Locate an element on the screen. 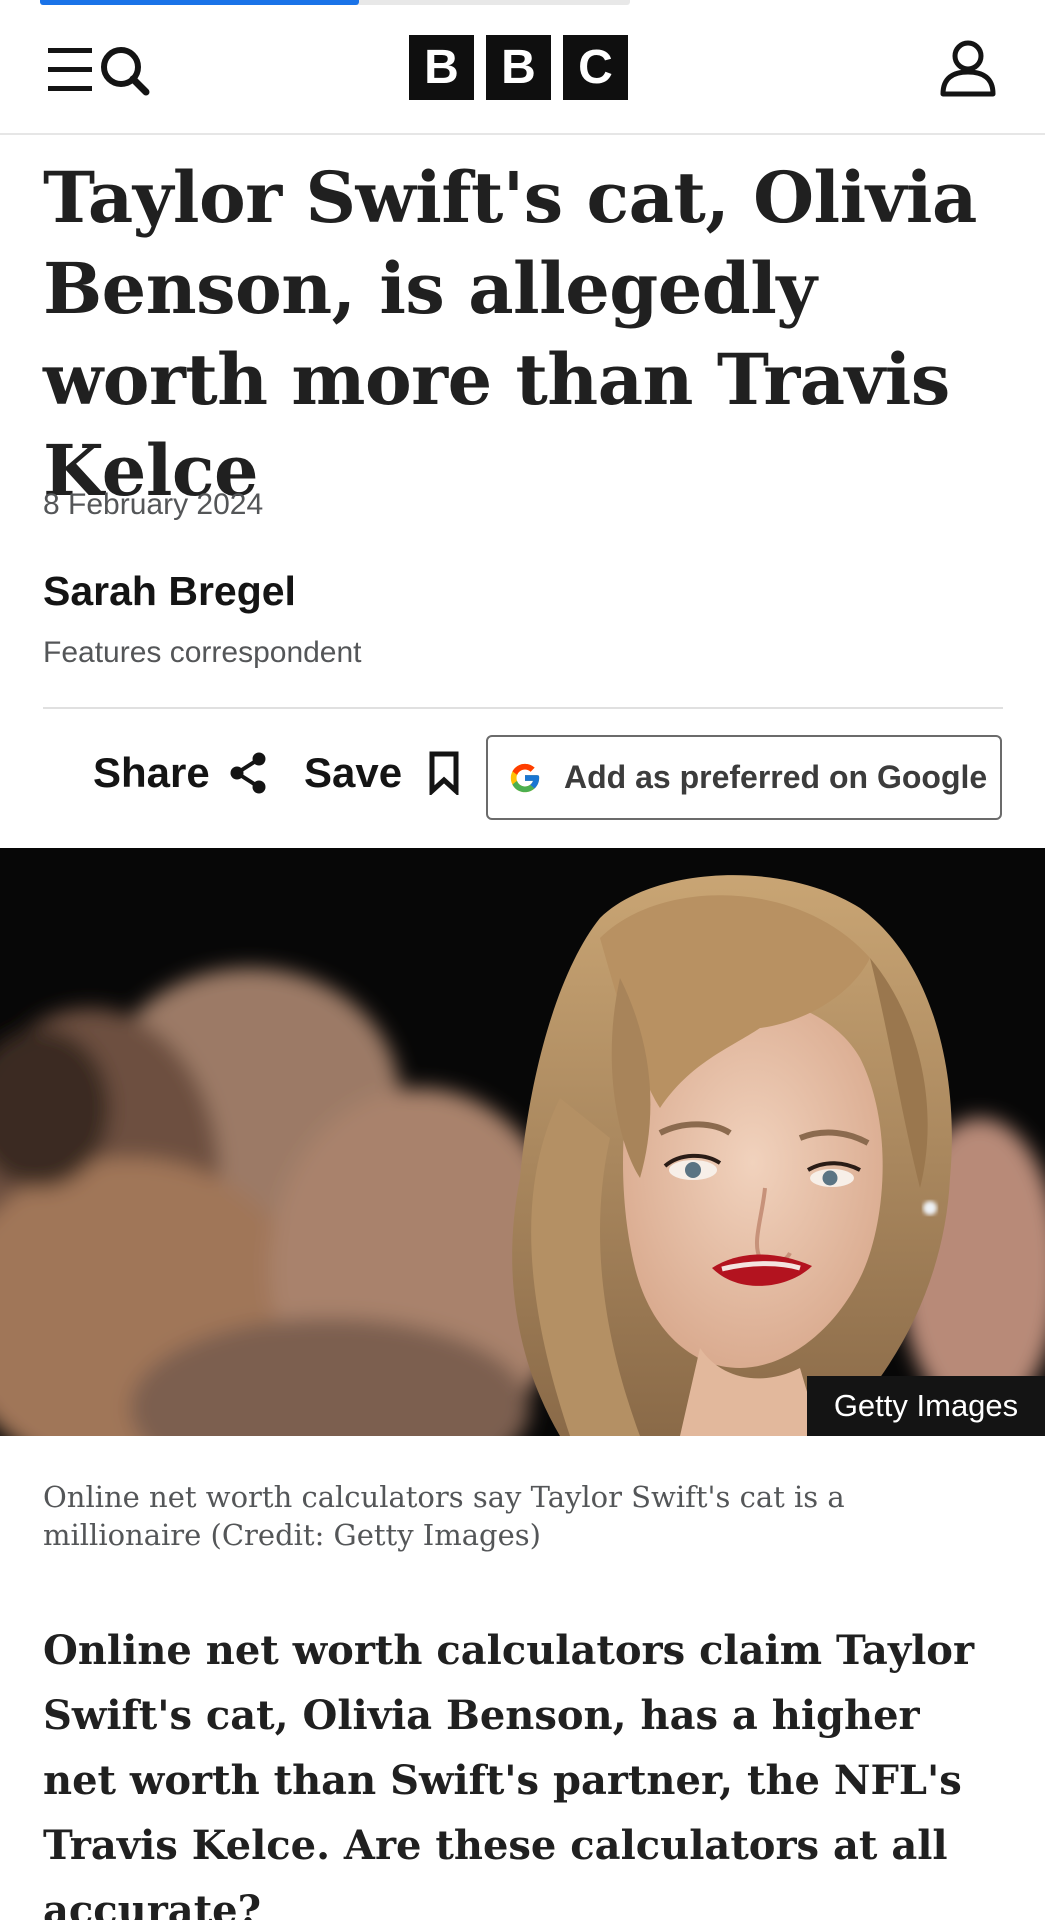 The height and width of the screenshot is (1920, 1045). bbc-logo-block-2: B is located at coordinates (518, 67).